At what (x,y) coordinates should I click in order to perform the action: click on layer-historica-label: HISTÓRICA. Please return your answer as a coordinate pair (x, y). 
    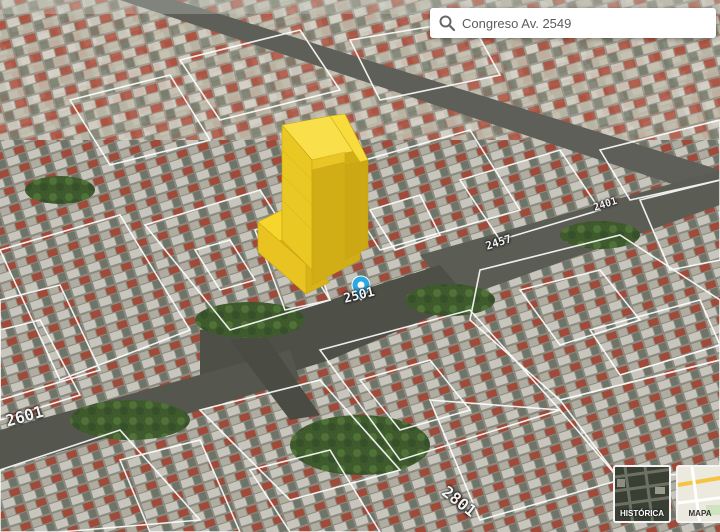
    Looking at the image, I should click on (642, 513).